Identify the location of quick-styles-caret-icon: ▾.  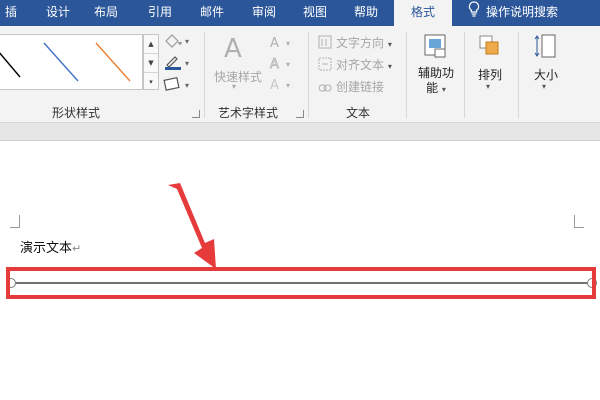
(234, 86).